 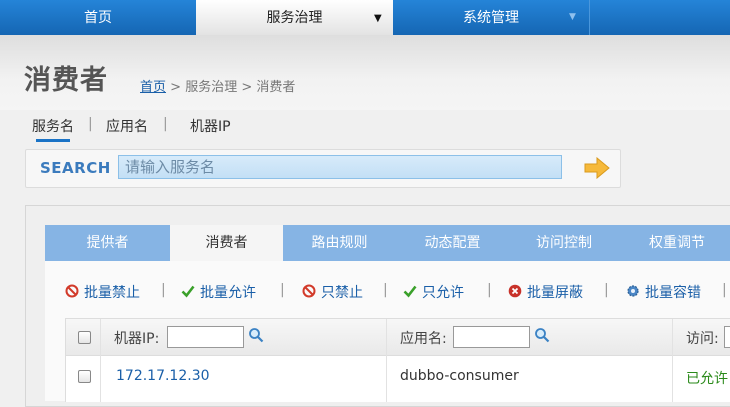 I want to click on tab-routing-rules: 路由规则, so click(x=339, y=243).